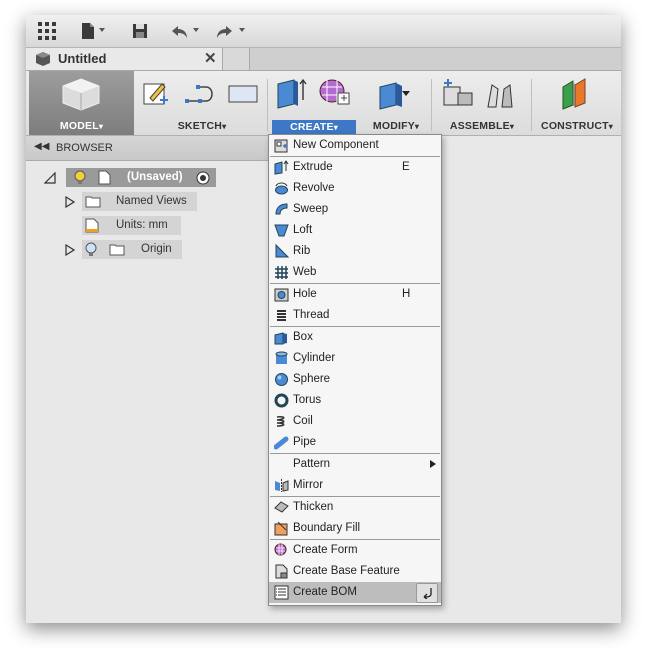 The height and width of the screenshot is (658, 647). I want to click on menu-item-label: Hole, so click(305, 294).